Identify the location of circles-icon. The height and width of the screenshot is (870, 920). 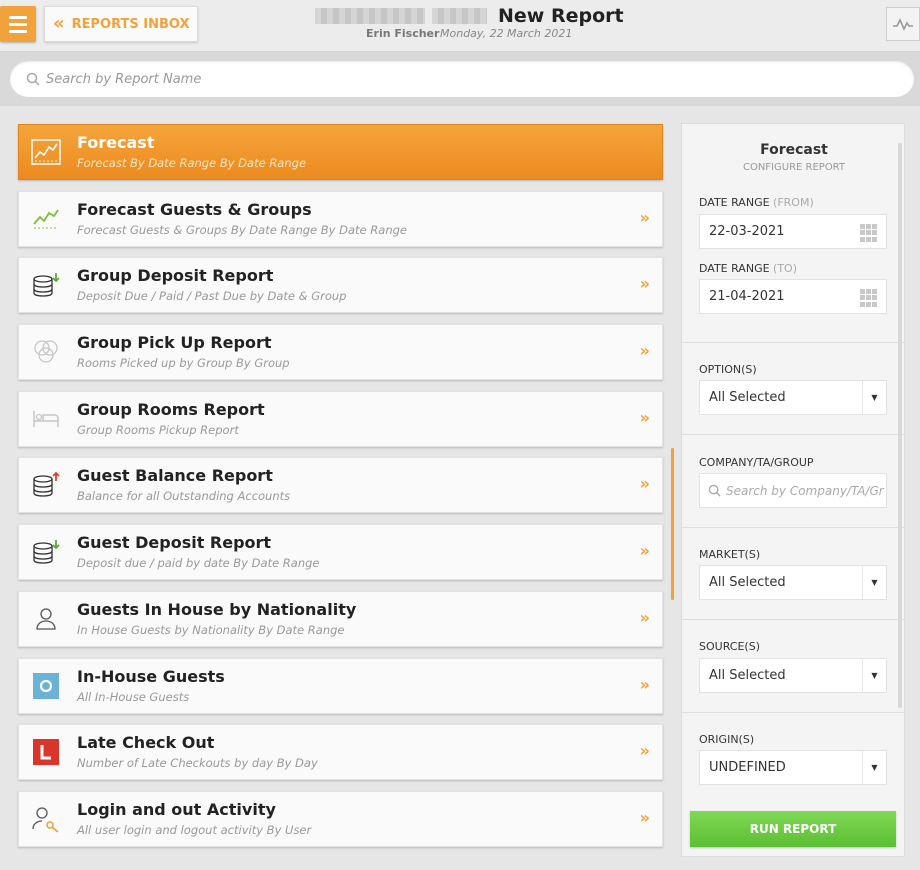
(46, 352).